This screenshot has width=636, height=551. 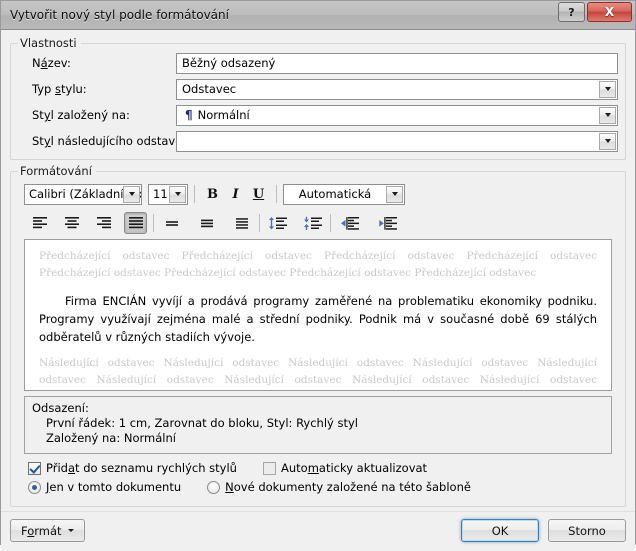 I want to click on new-documents-radio, so click(x=214, y=487).